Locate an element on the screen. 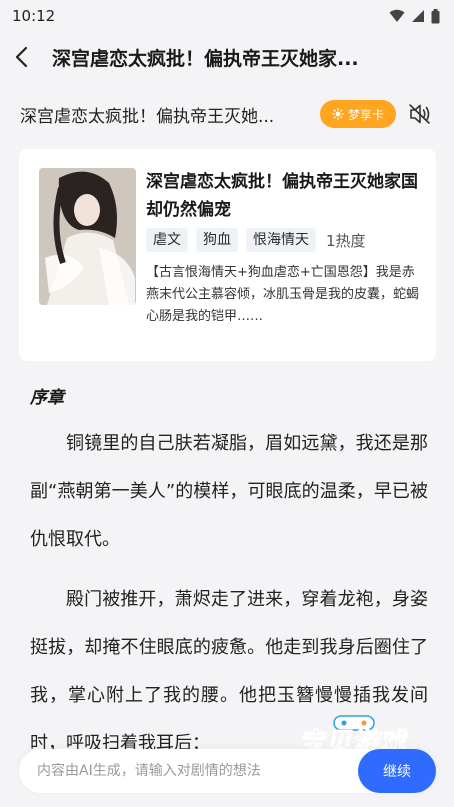  chapter-title: 序章 is located at coordinates (47, 398).